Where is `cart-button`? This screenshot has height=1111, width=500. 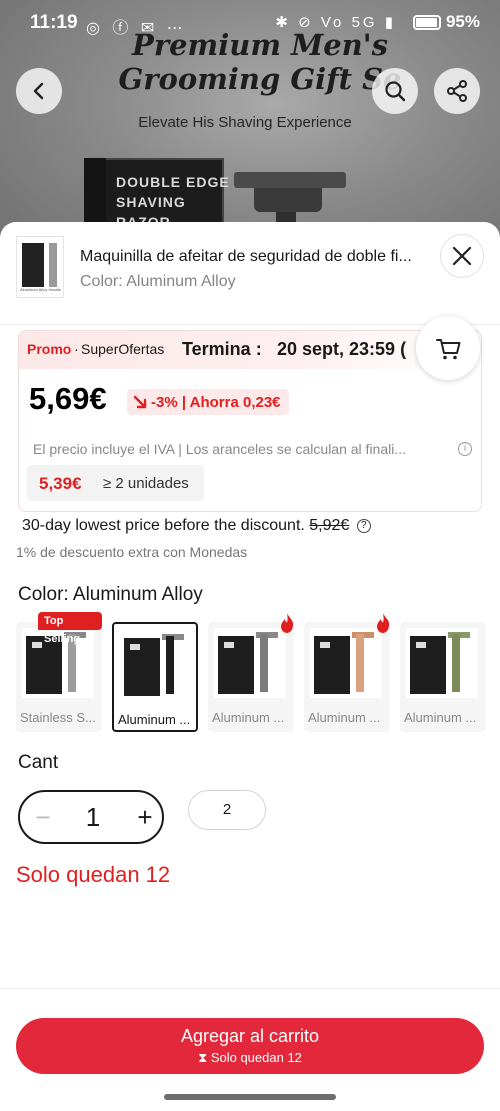
cart-button is located at coordinates (448, 348).